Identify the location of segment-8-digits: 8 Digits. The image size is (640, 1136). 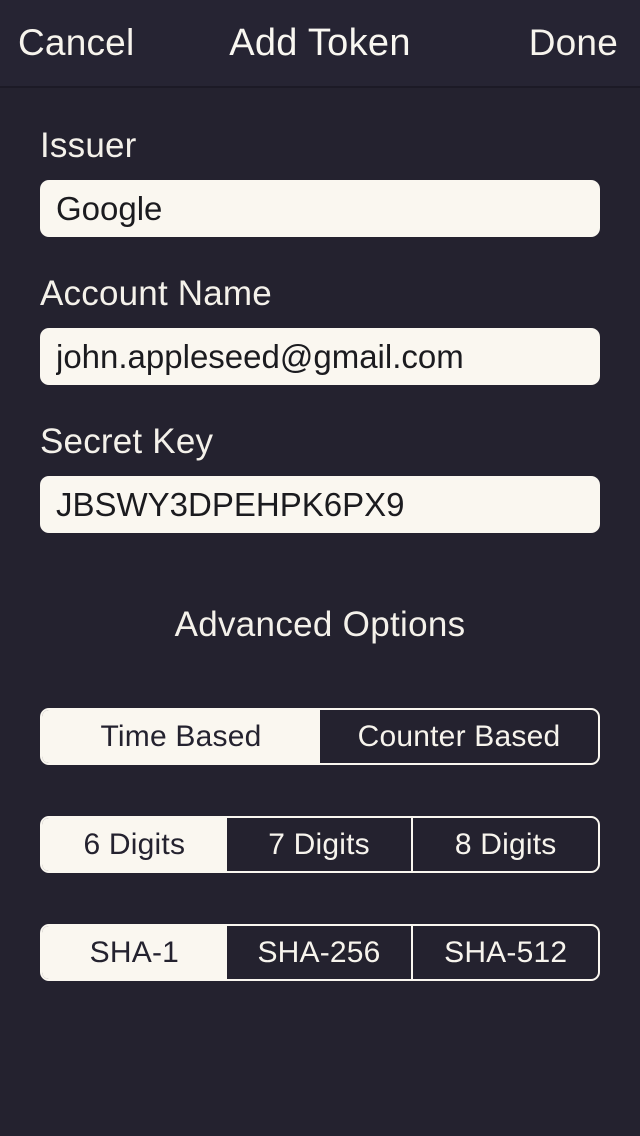
(504, 844).